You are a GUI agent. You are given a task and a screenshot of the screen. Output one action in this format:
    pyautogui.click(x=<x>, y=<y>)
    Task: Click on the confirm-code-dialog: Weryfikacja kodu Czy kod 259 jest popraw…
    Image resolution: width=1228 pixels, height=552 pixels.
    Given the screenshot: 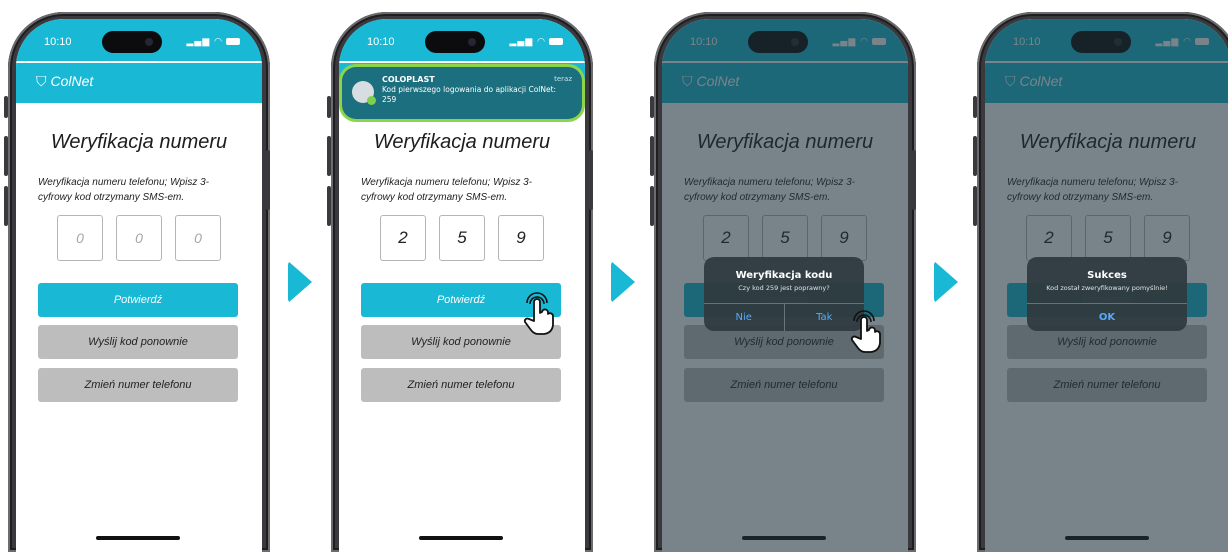 What is the action you would take?
    pyautogui.click(x=784, y=294)
    